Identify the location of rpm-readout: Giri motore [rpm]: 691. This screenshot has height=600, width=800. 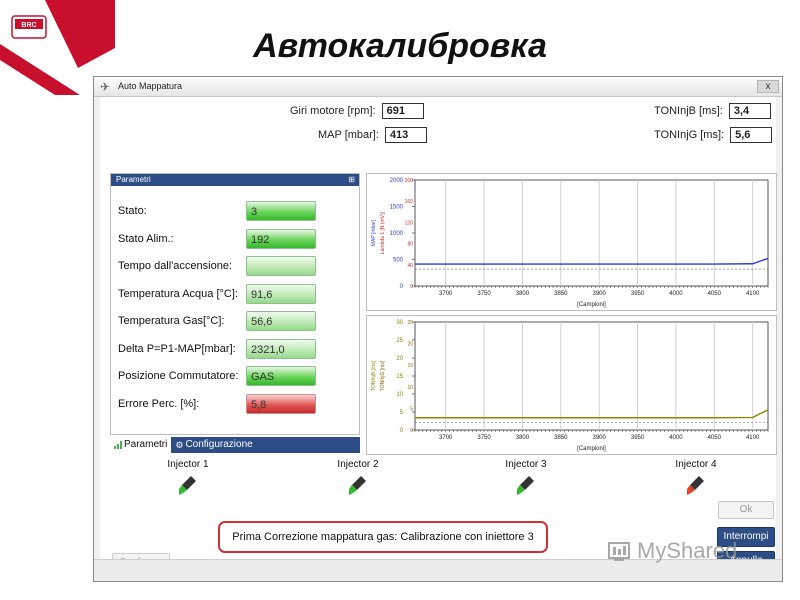
(357, 111).